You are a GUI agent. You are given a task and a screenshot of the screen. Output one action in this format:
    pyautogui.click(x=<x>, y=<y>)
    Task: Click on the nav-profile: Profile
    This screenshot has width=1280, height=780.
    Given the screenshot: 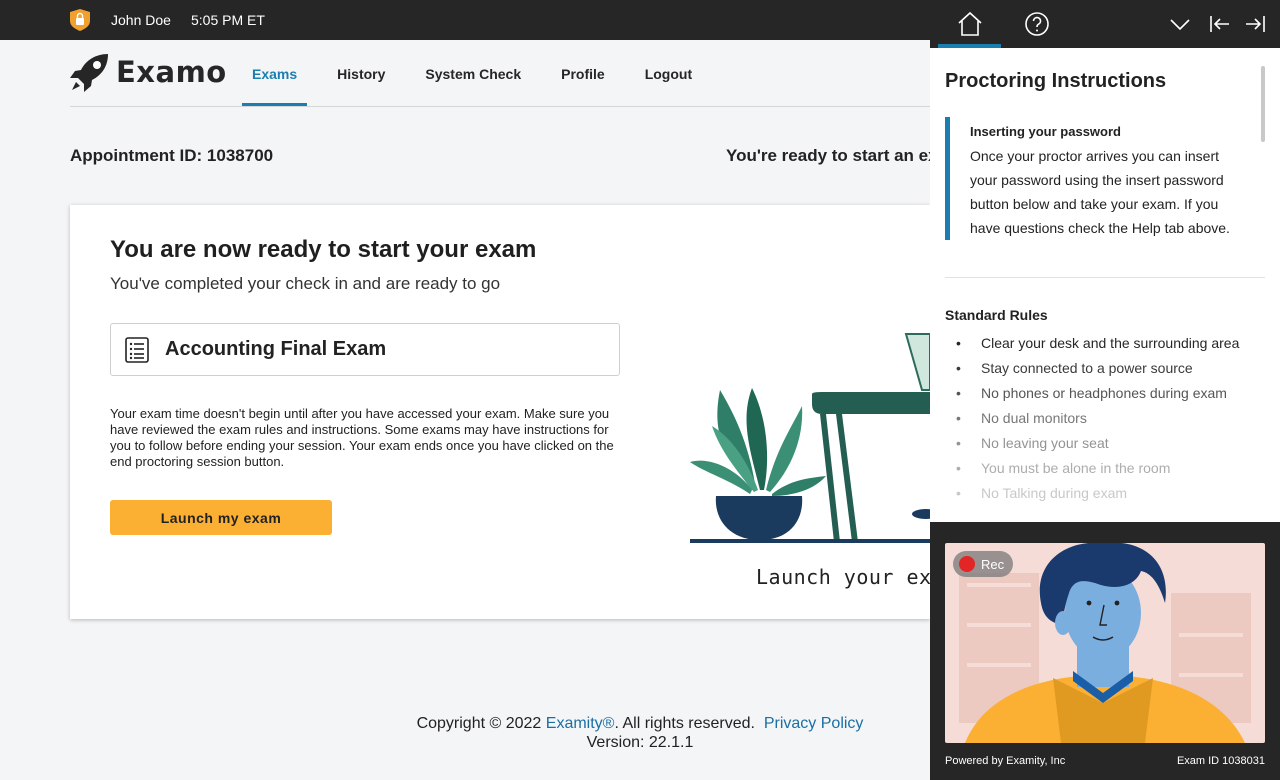 What is the action you would take?
    pyautogui.click(x=583, y=73)
    